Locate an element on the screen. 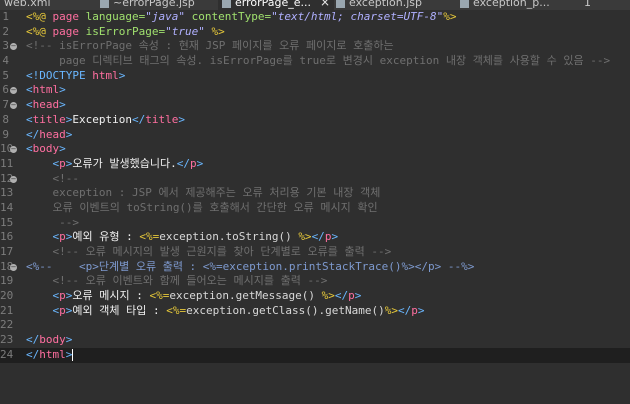 The image size is (630, 404). tab-5: 1 is located at coordinates (605, 5).